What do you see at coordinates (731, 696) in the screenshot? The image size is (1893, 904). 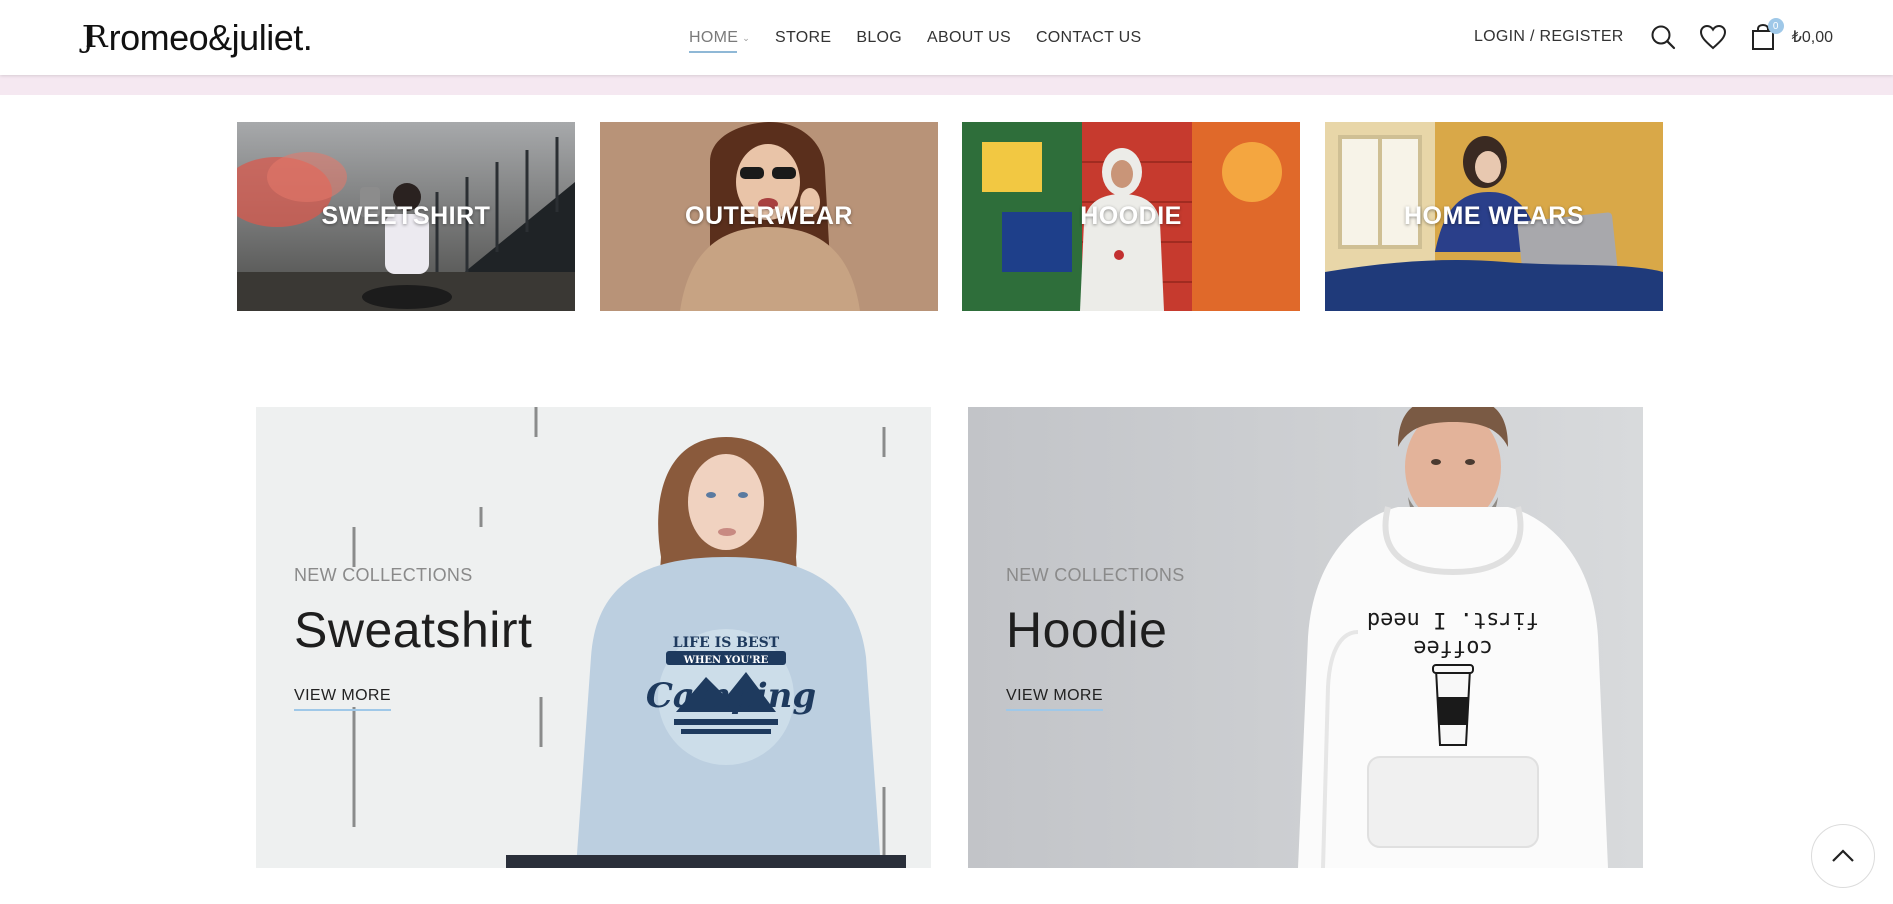 I see `print-text-line-3: Camping` at bounding box center [731, 696].